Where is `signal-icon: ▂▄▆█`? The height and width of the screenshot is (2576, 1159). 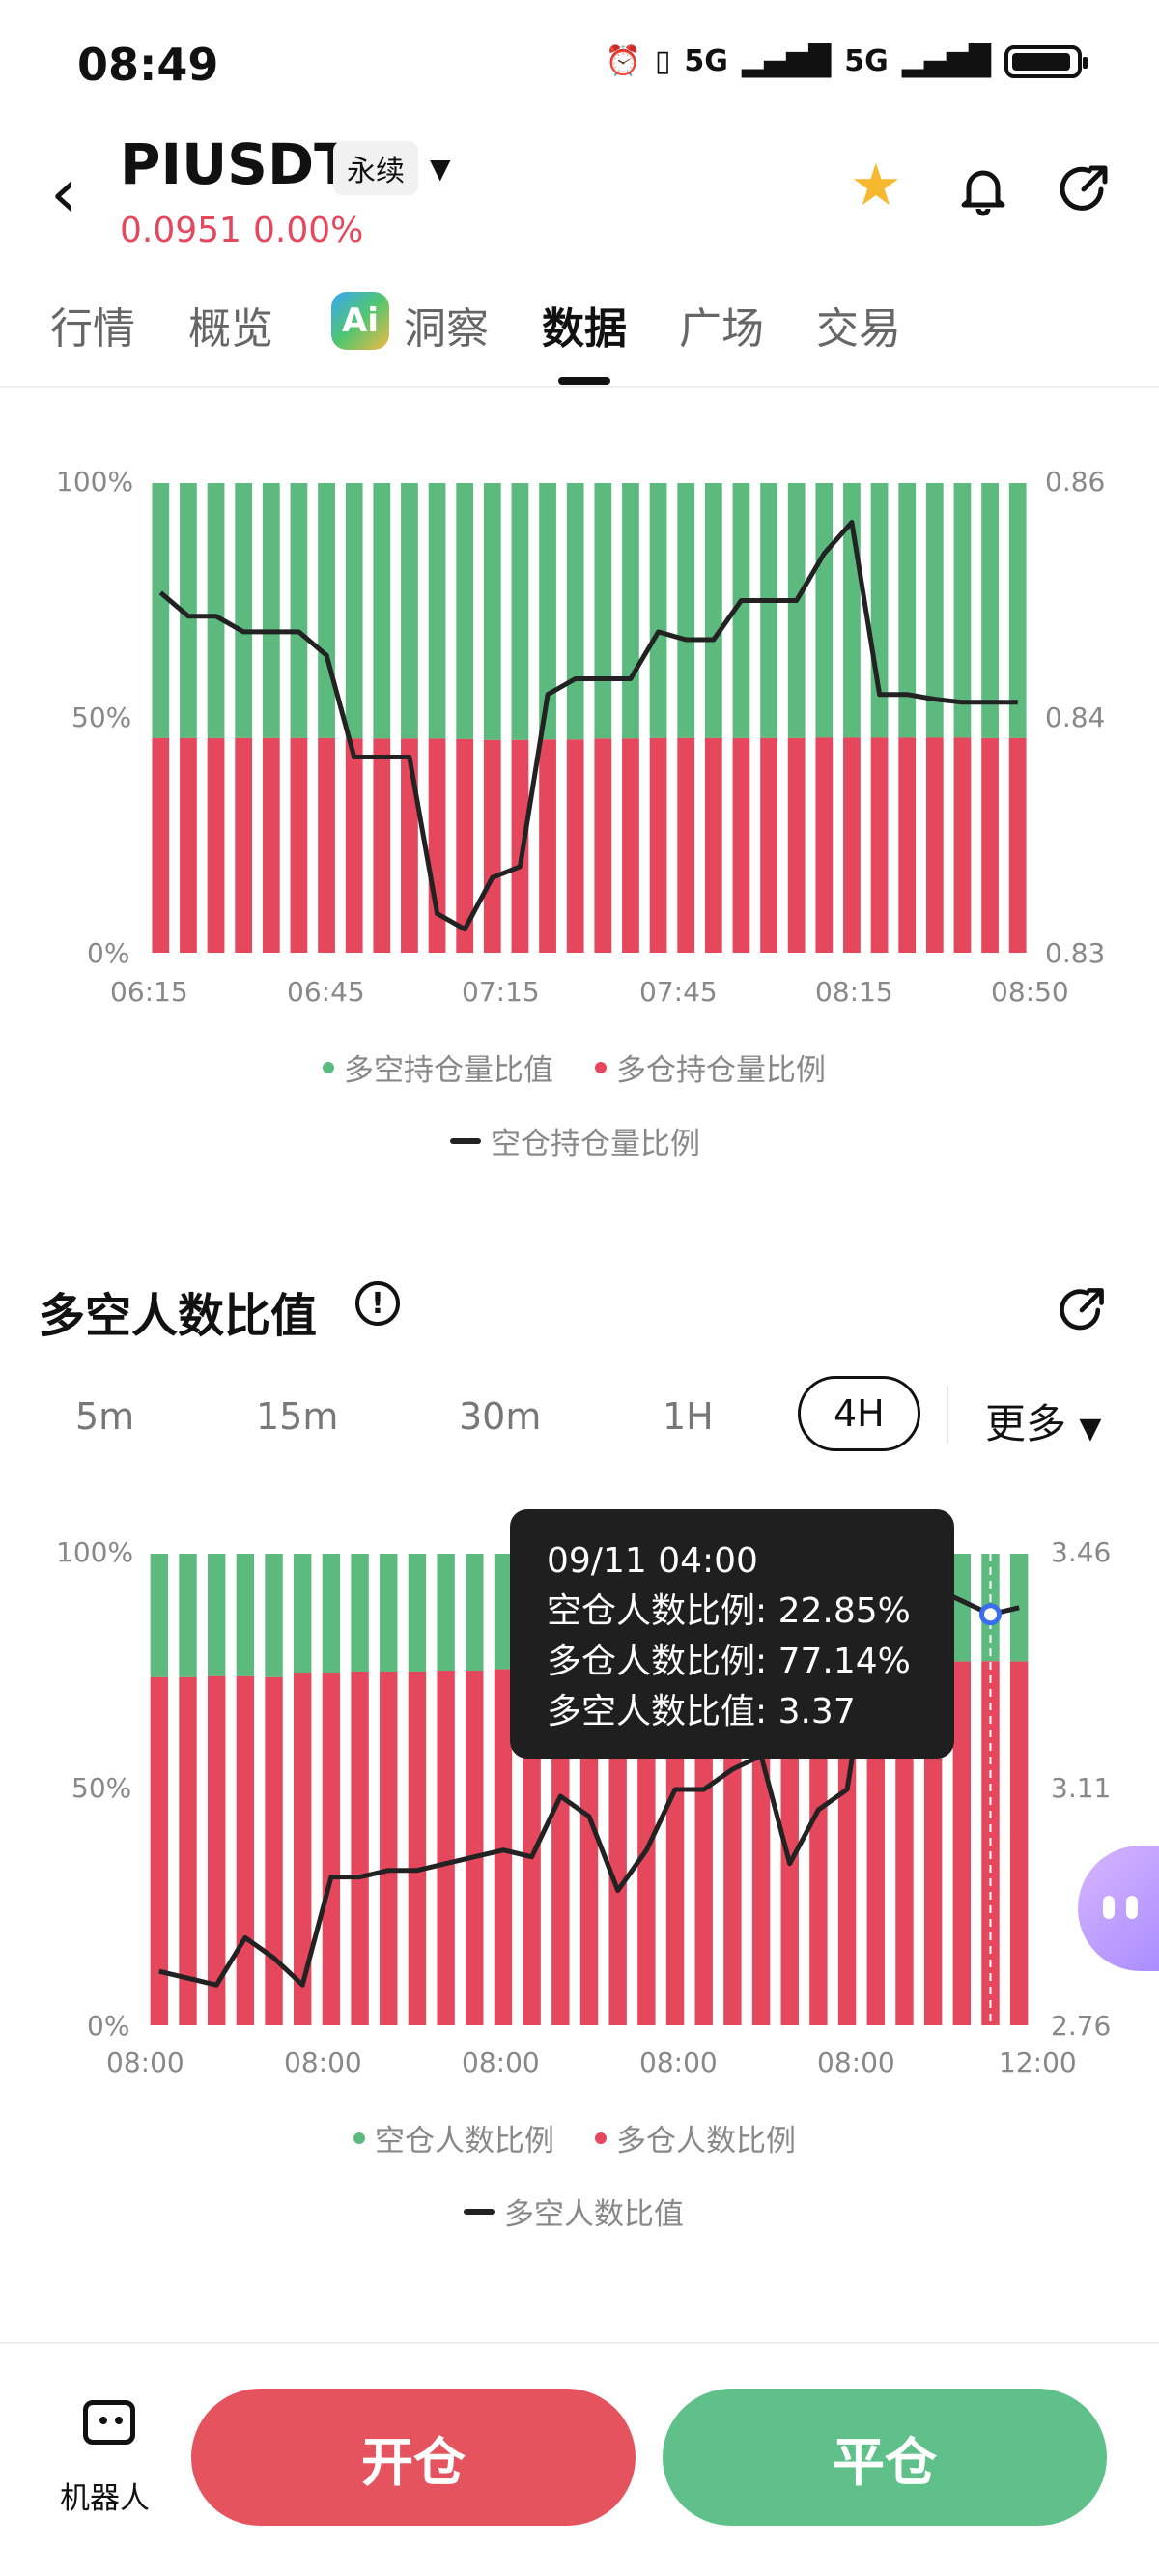 signal-icon: ▂▄▆█ is located at coordinates (786, 61).